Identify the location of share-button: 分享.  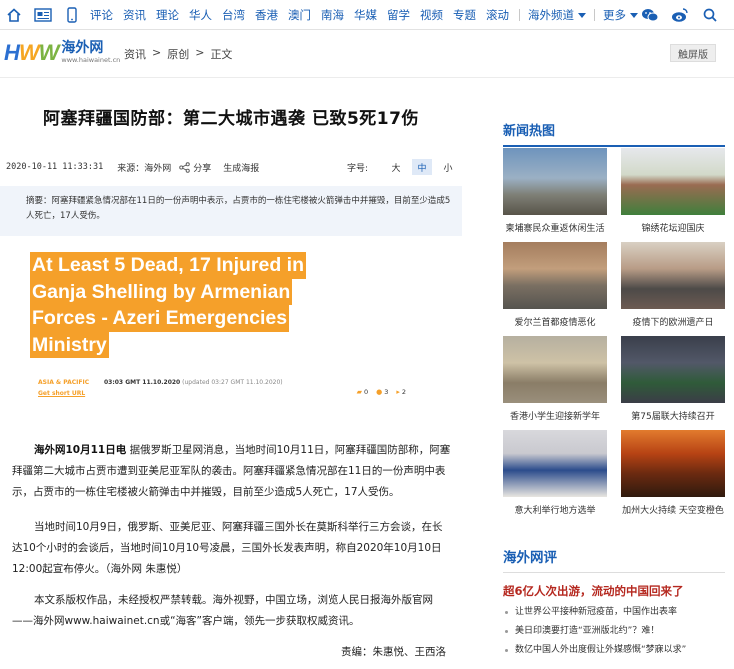
(195, 167).